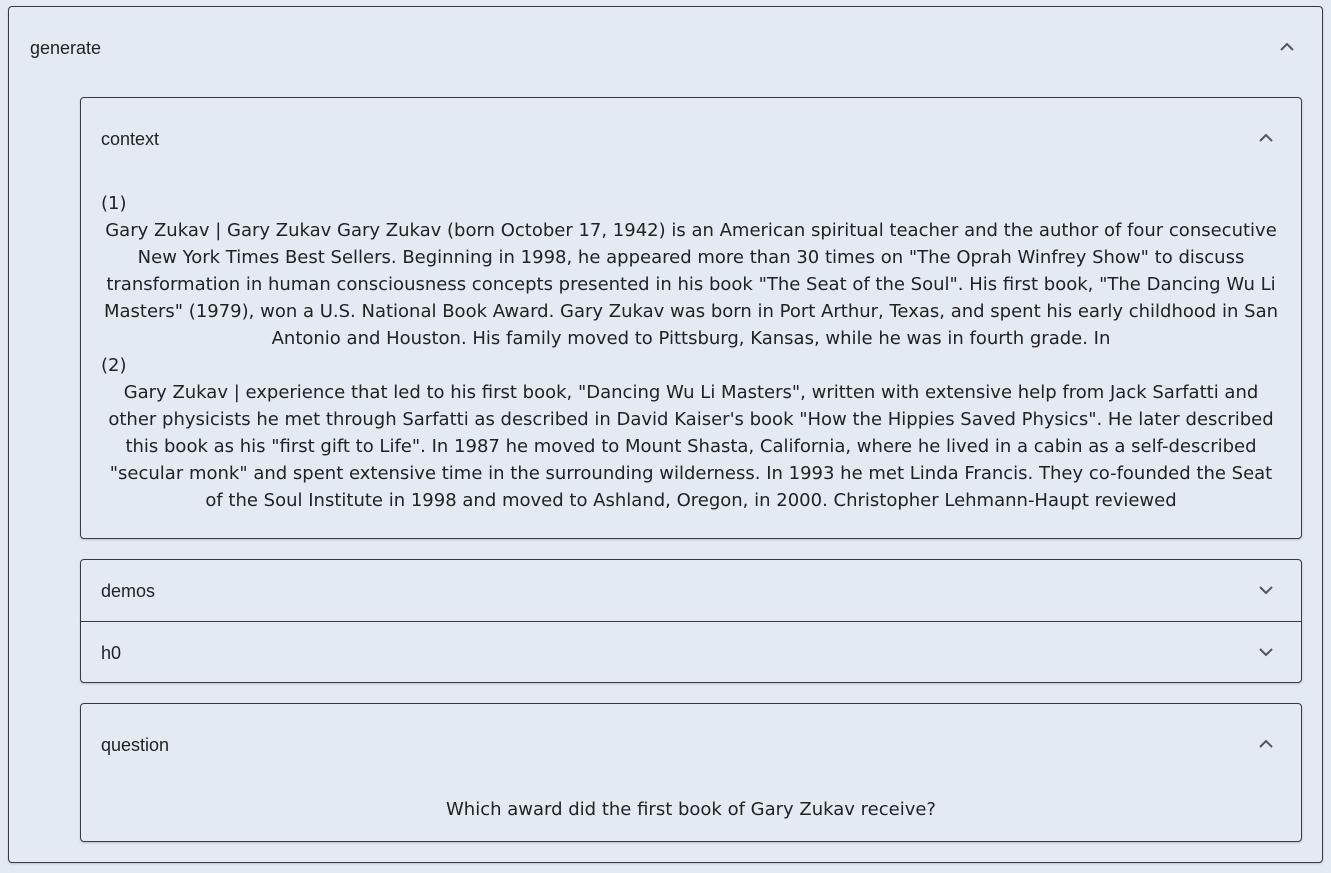 This screenshot has height=873, width=1331. Describe the element at coordinates (135, 745) in the screenshot. I see `question-header-title: question` at that location.